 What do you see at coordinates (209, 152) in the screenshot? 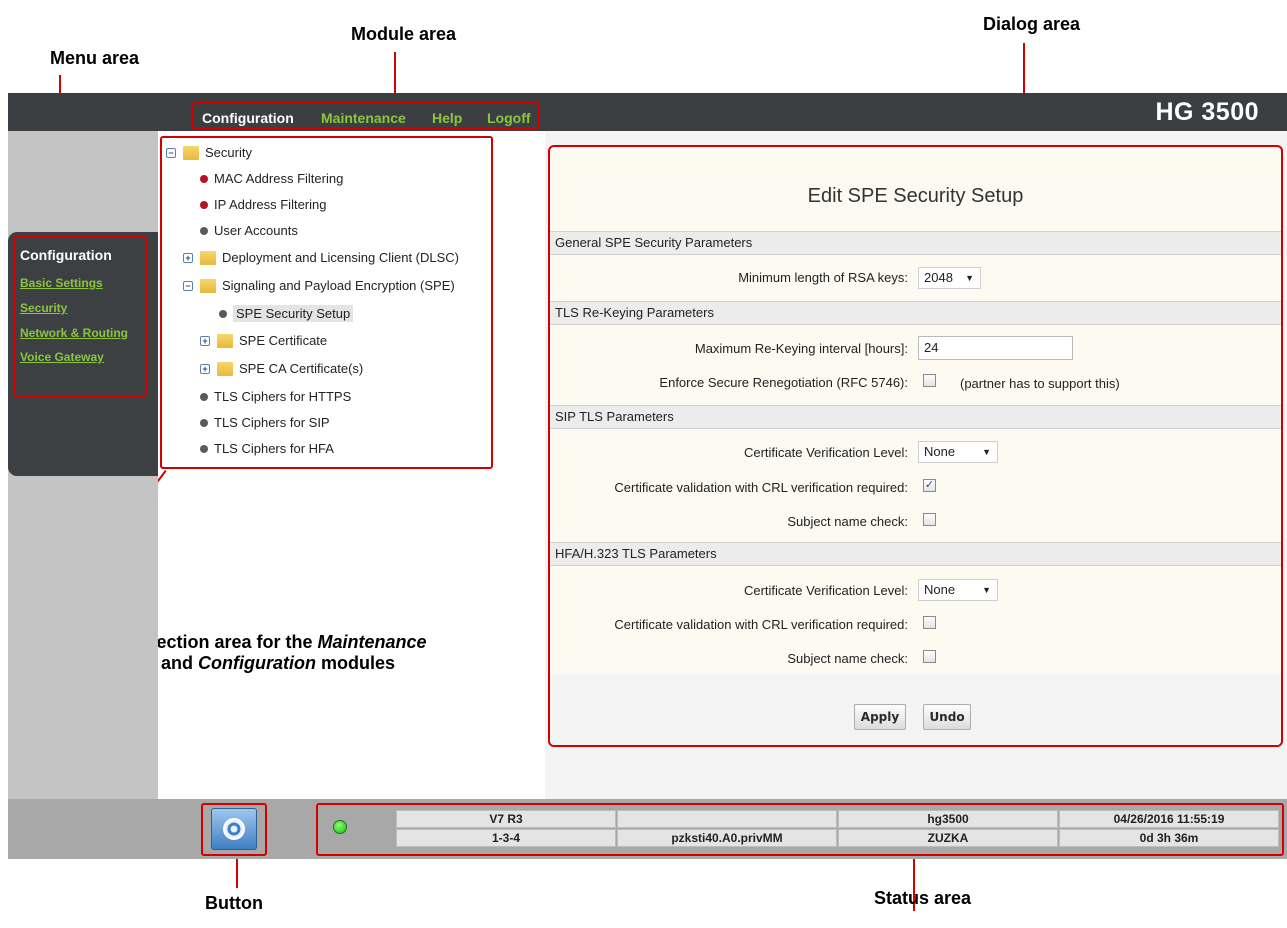
I see `tree-node-security: − Security` at bounding box center [209, 152].